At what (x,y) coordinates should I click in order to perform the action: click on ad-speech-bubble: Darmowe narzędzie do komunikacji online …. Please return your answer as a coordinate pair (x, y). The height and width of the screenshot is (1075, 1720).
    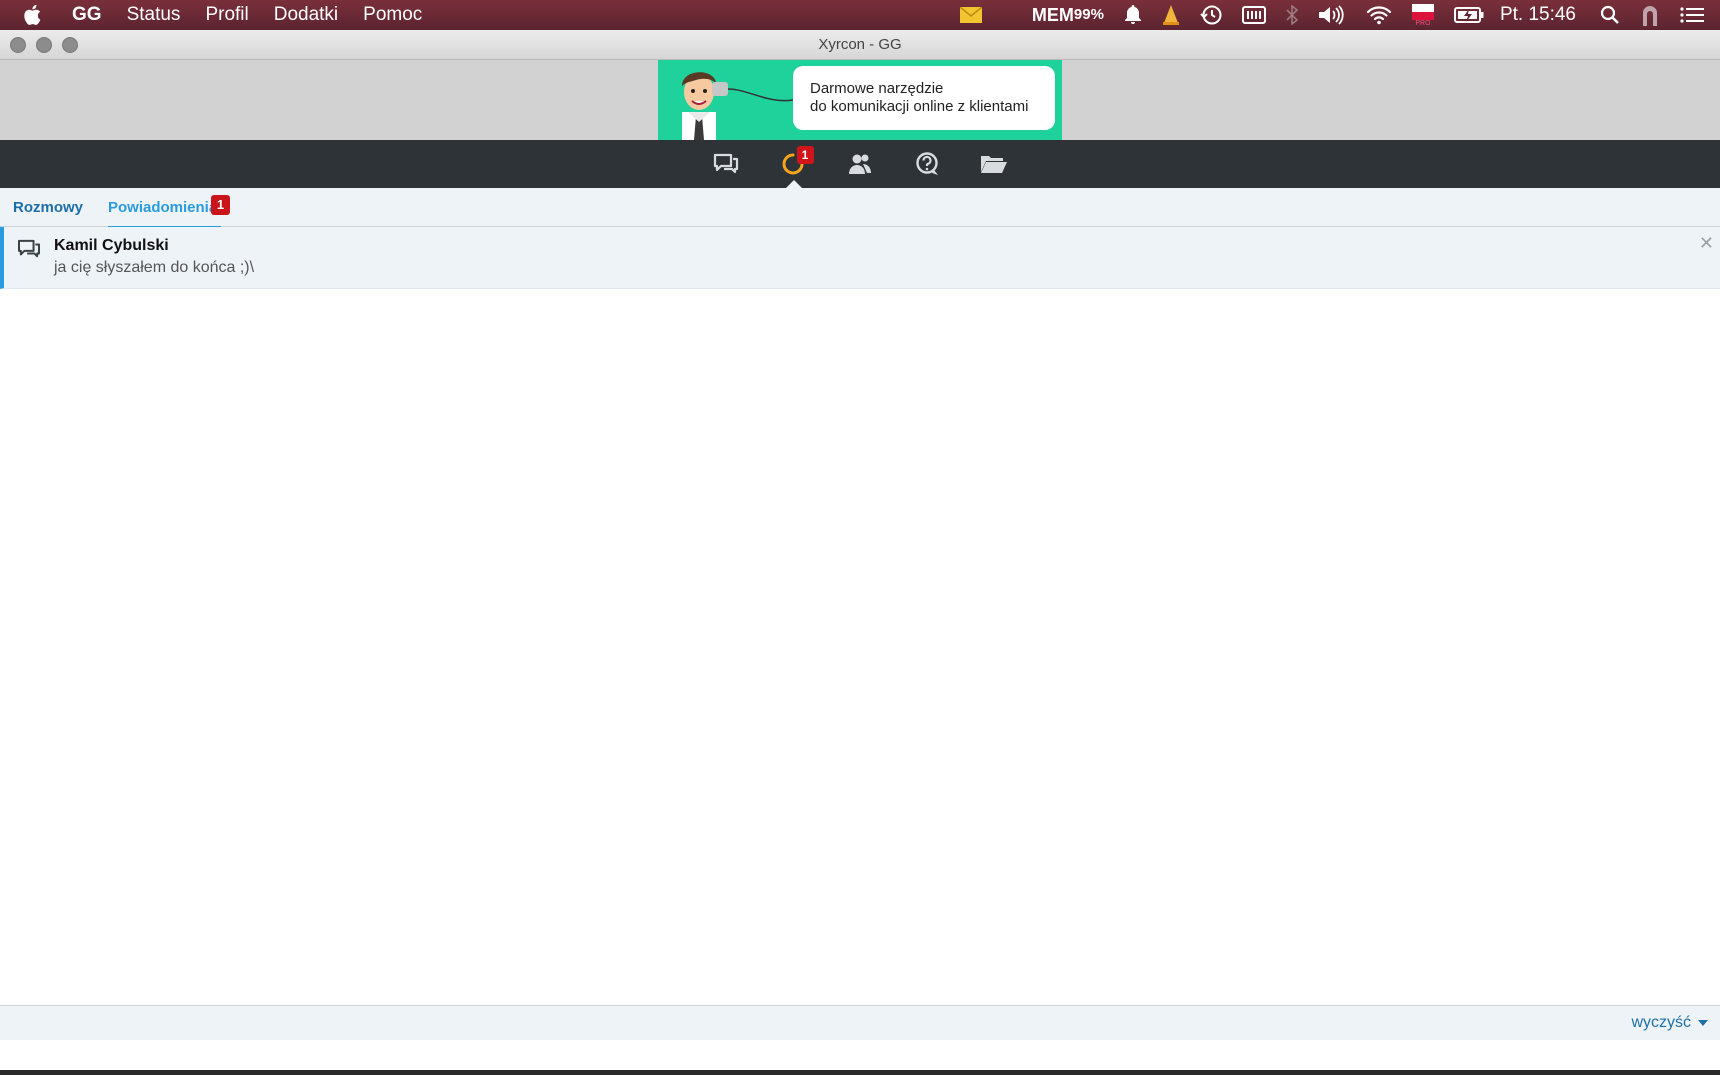
    Looking at the image, I should click on (924, 98).